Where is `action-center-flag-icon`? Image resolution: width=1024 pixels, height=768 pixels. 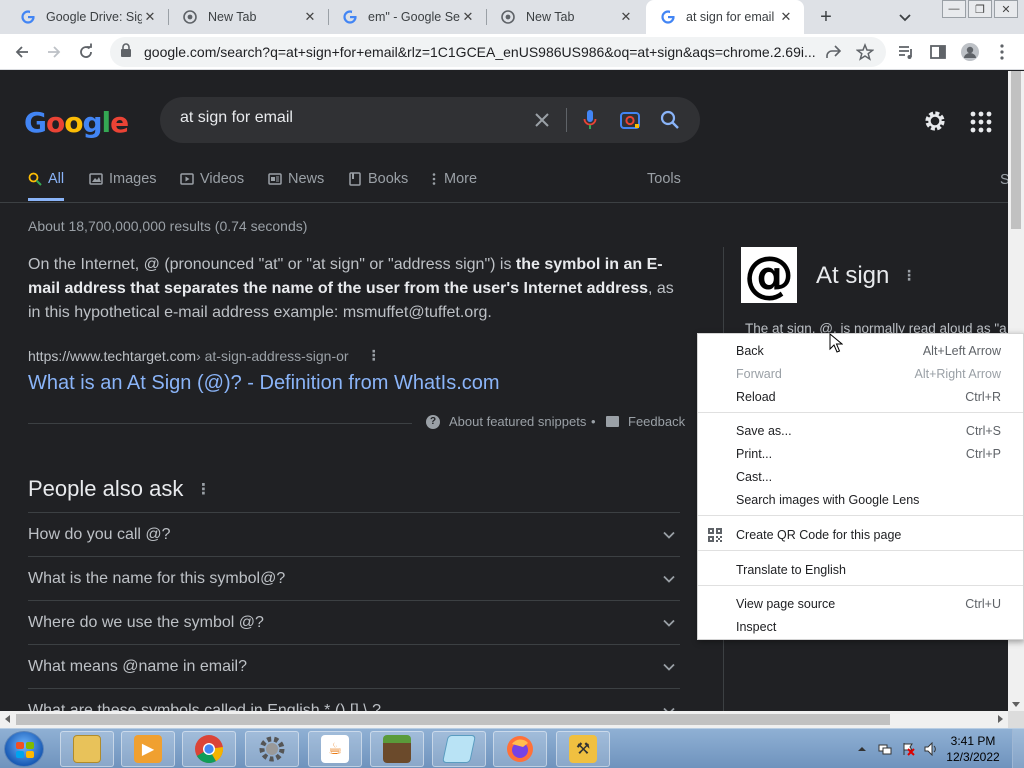
action-center-flag-icon is located at coordinates (908, 749).